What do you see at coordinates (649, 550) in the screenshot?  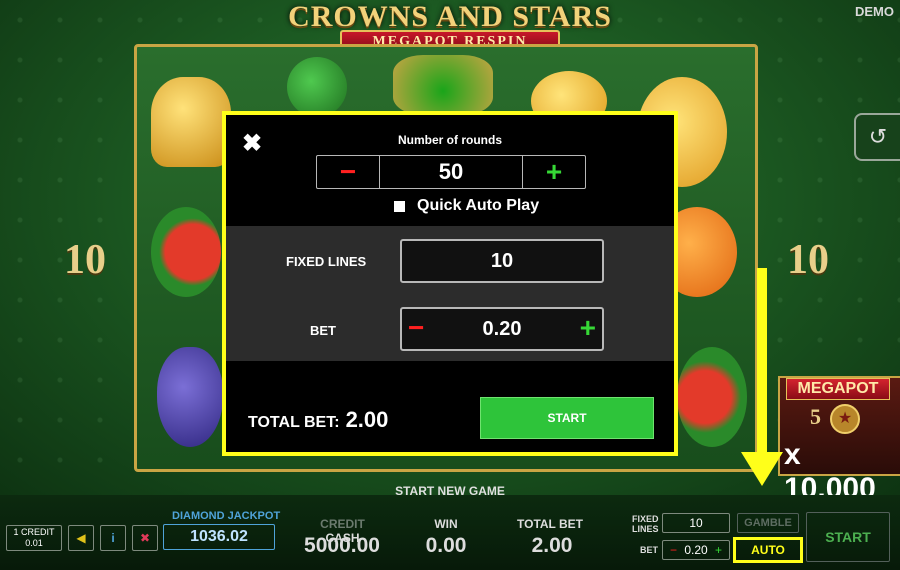 I see `bet-label-bar: BET` at bounding box center [649, 550].